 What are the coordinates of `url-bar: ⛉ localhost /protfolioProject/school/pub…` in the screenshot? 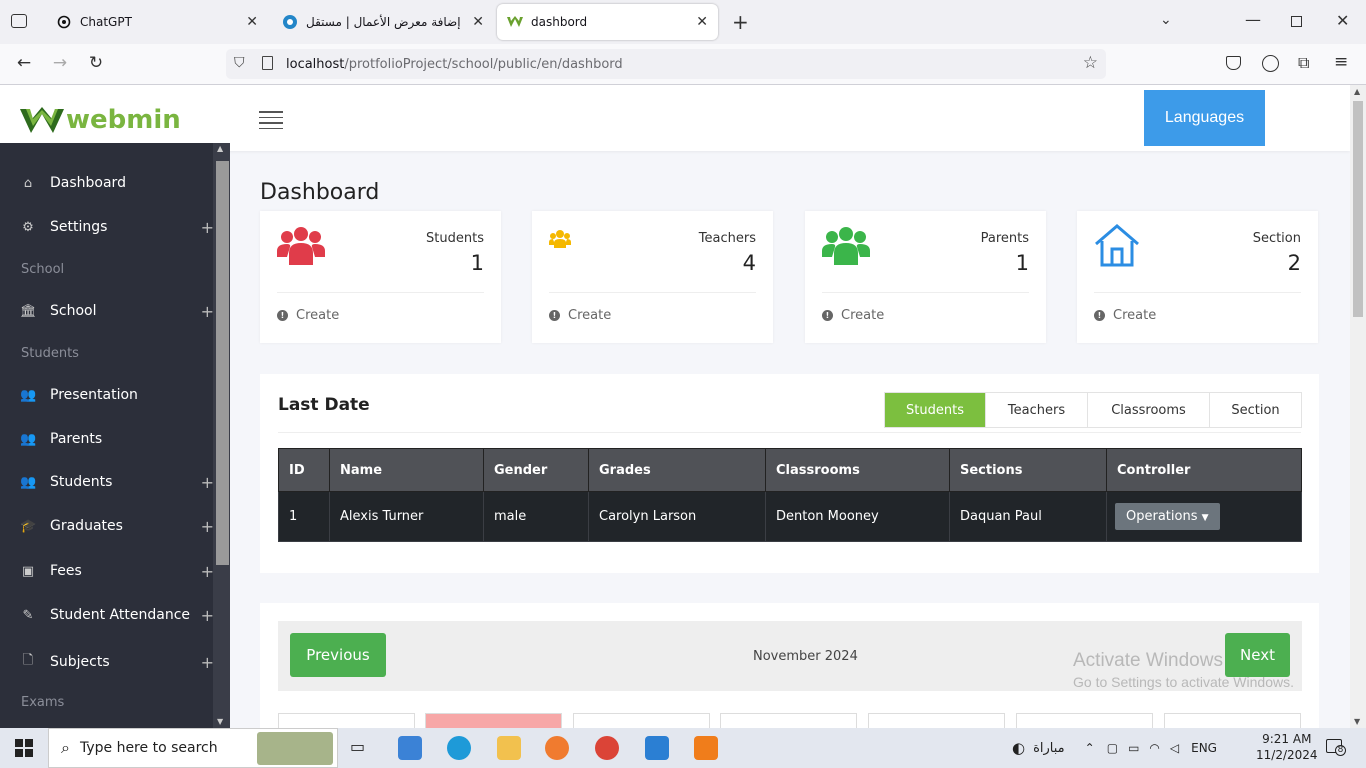 It's located at (666, 64).